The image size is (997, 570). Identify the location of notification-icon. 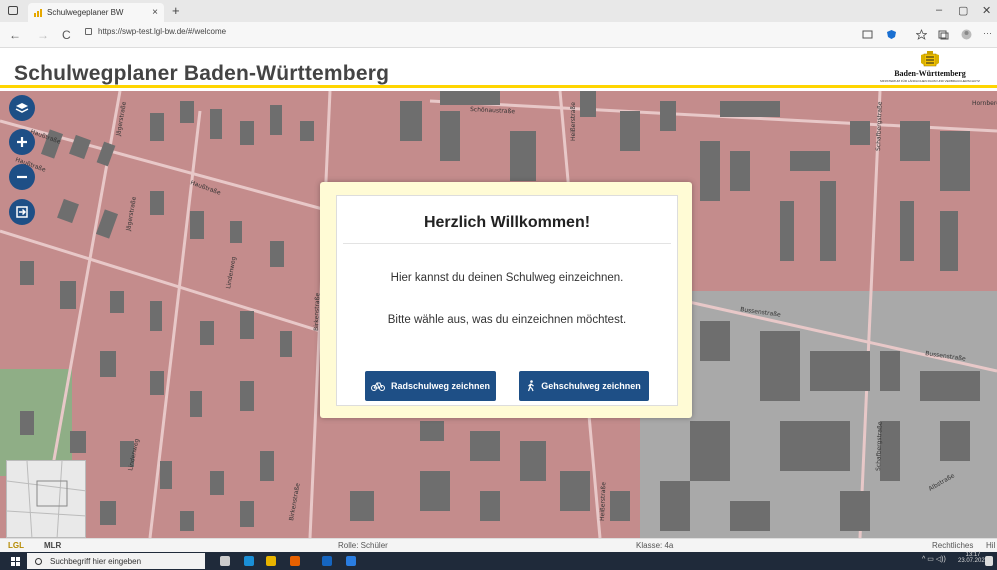
(989, 561).